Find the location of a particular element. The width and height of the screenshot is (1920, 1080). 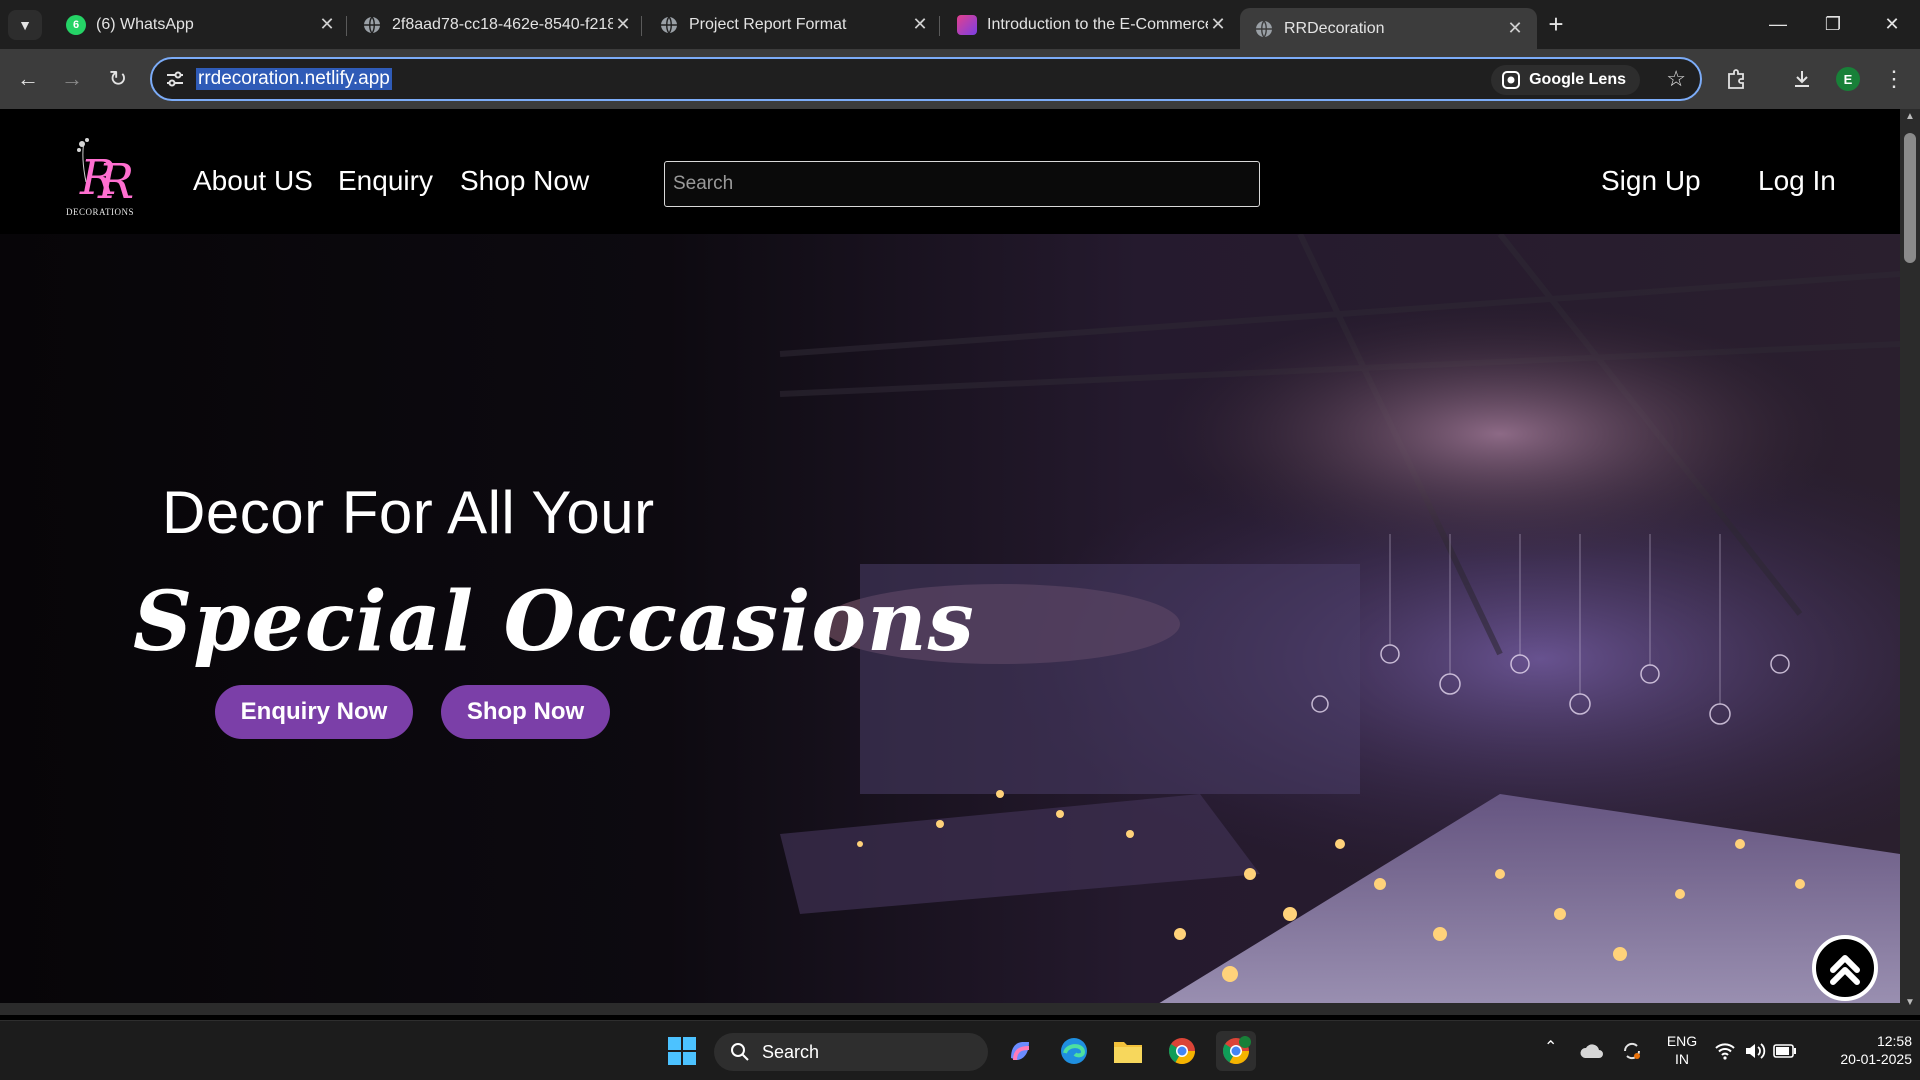

tab-project-report: Project Report Format ✕ is located at coordinates (793, 24).